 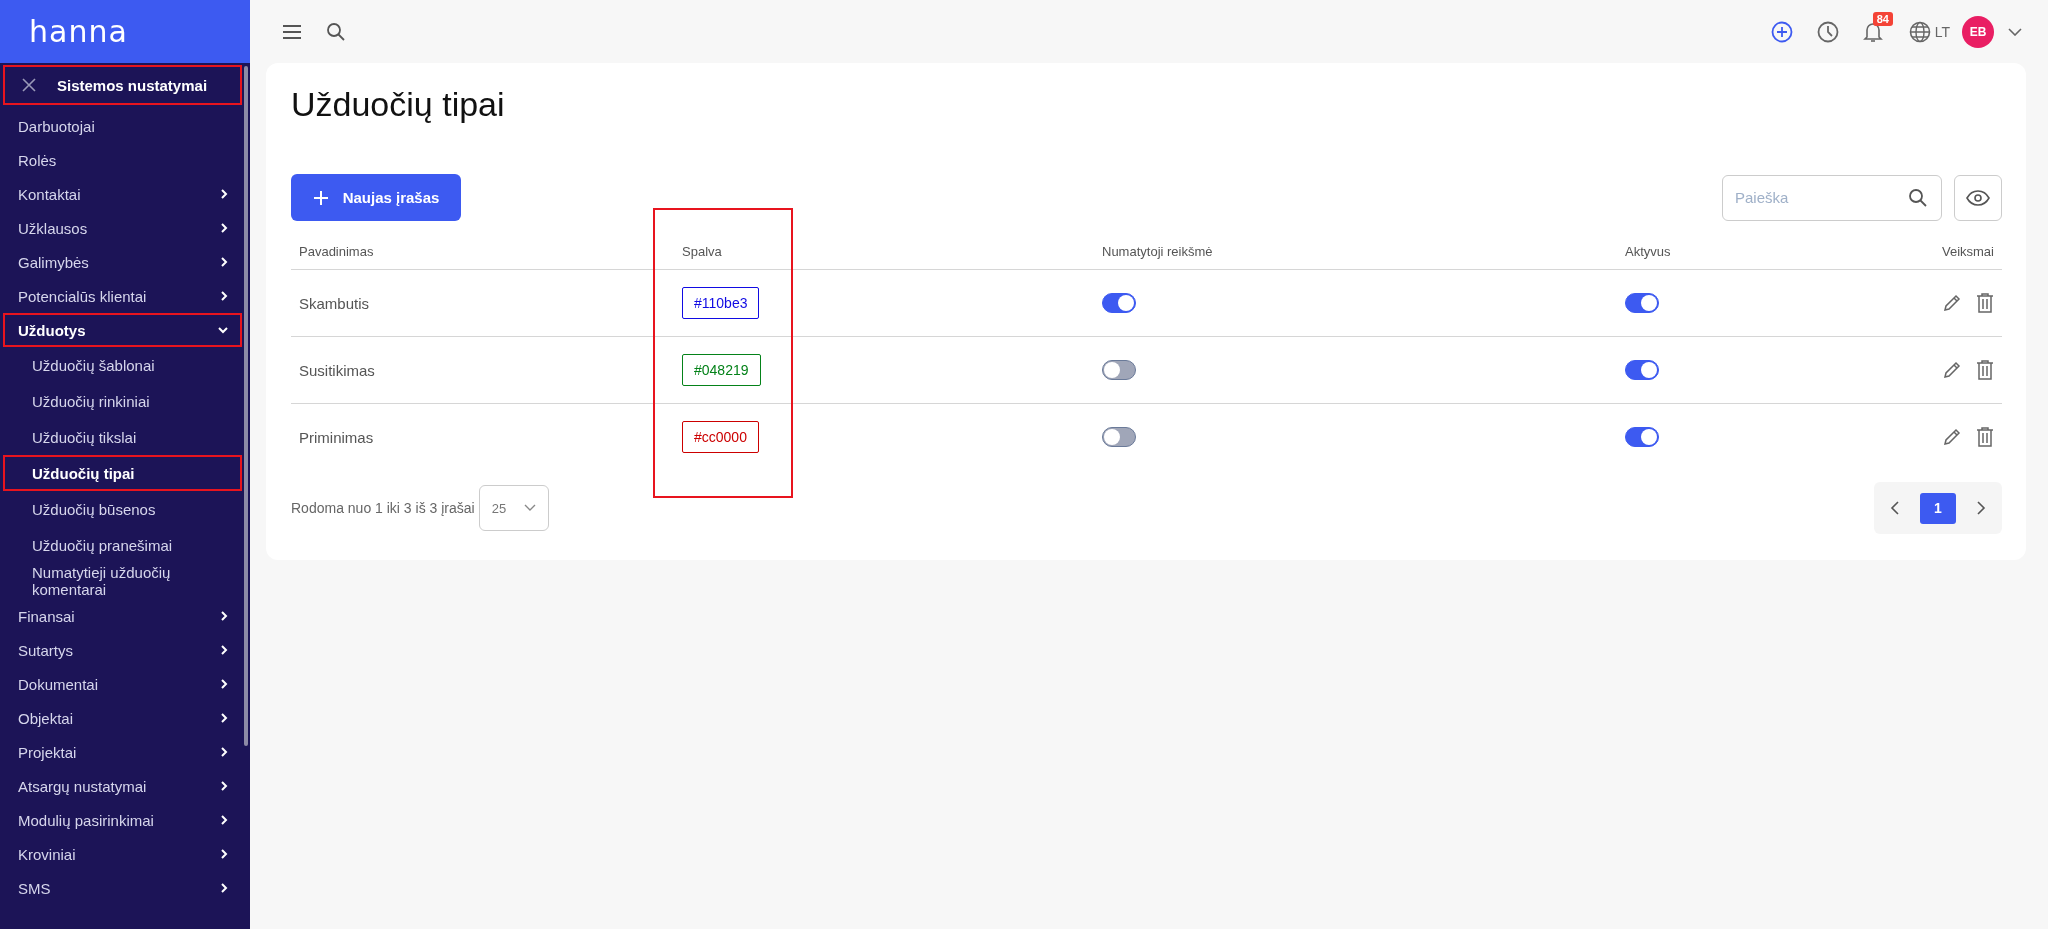 What do you see at coordinates (122, 888) in the screenshot?
I see `sidebar-item: SMS` at bounding box center [122, 888].